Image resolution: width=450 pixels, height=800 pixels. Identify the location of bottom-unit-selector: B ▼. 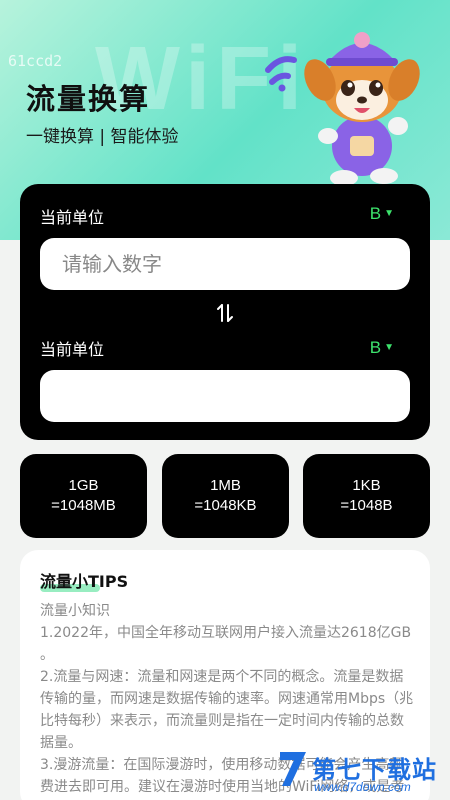
(382, 348).